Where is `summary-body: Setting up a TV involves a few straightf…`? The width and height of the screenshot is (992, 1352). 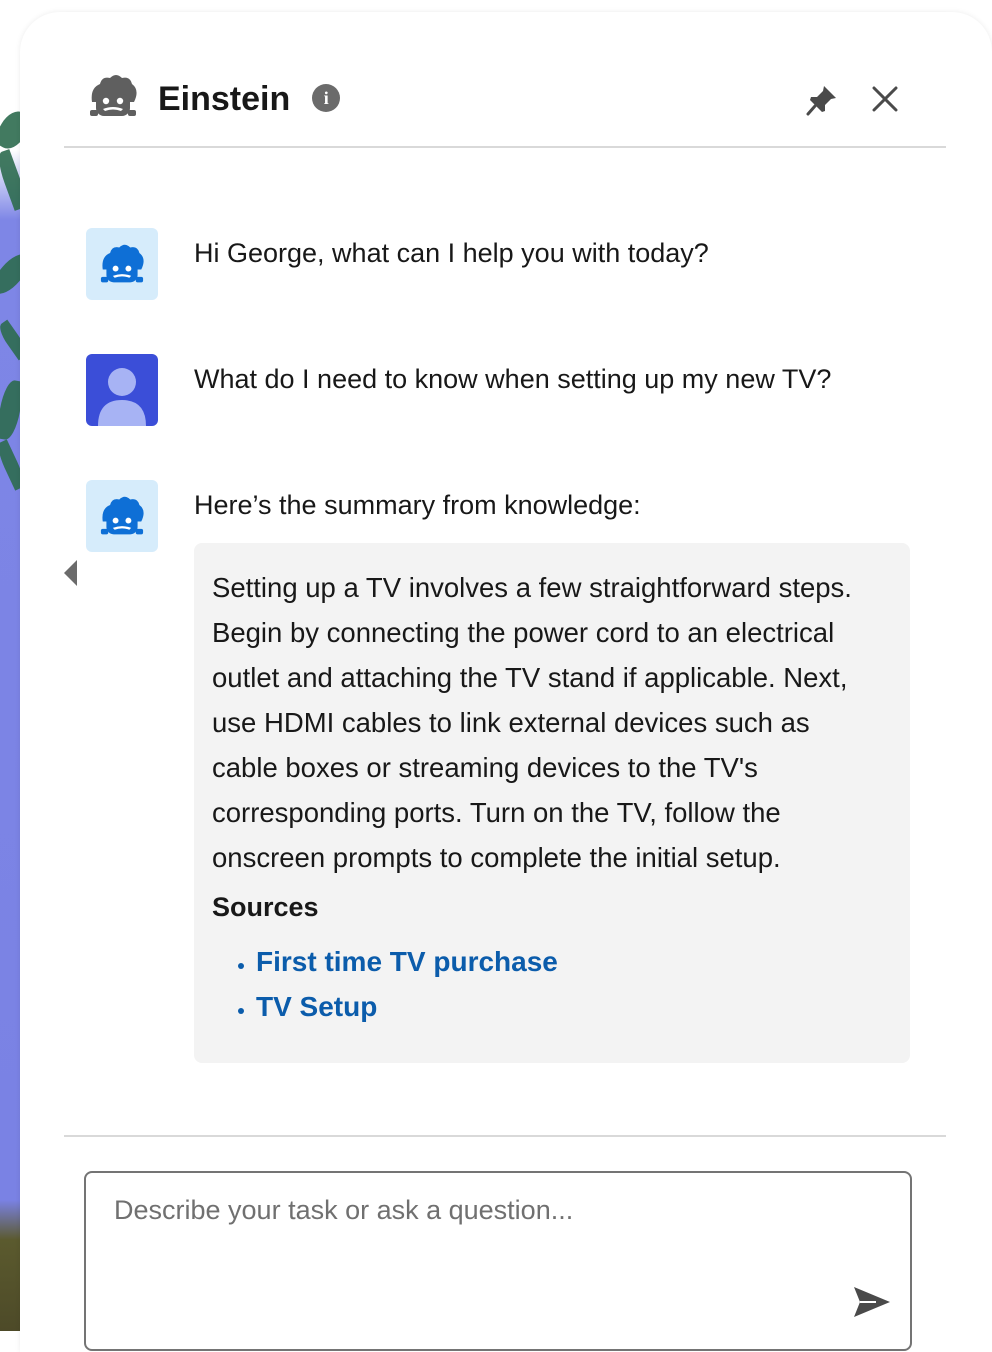
summary-body: Setting up a TV involves a few straightf… is located at coordinates (532, 722).